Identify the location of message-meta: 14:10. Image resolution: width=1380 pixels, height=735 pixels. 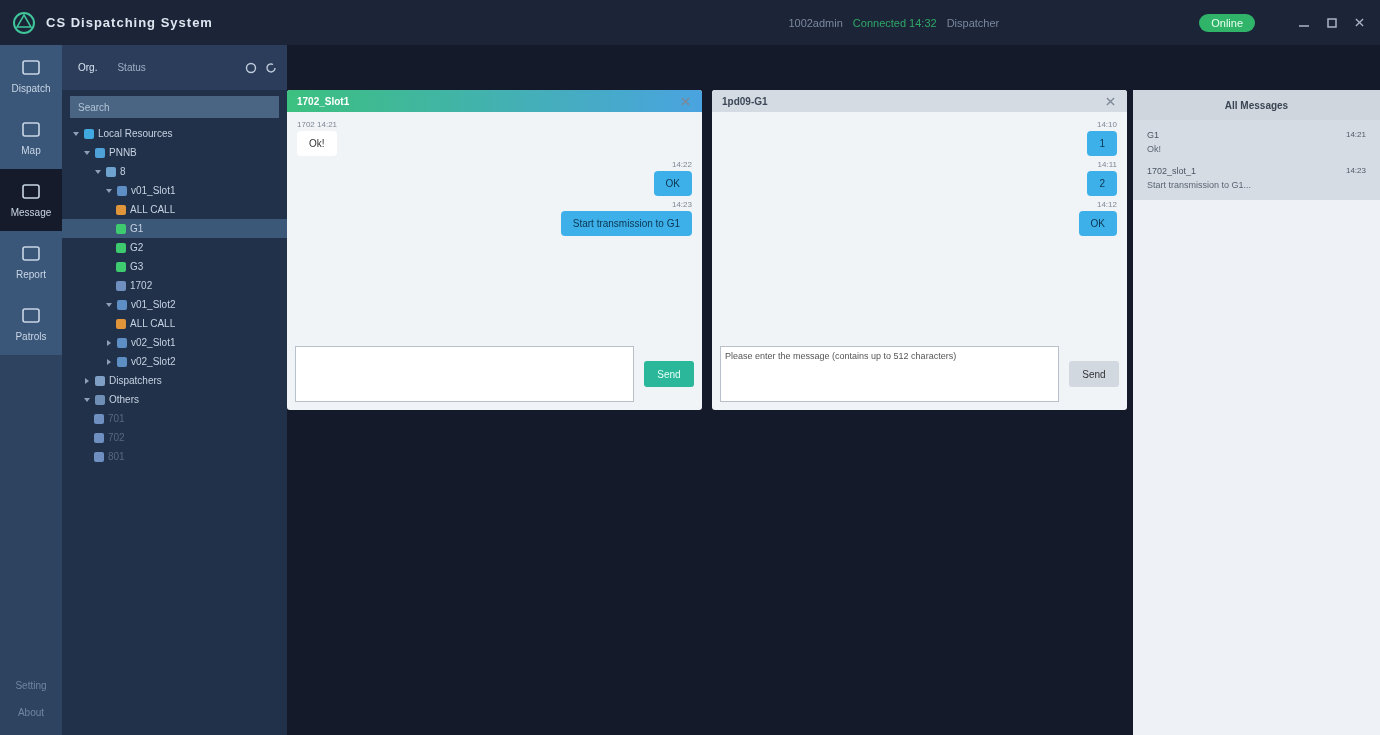
(1106, 124).